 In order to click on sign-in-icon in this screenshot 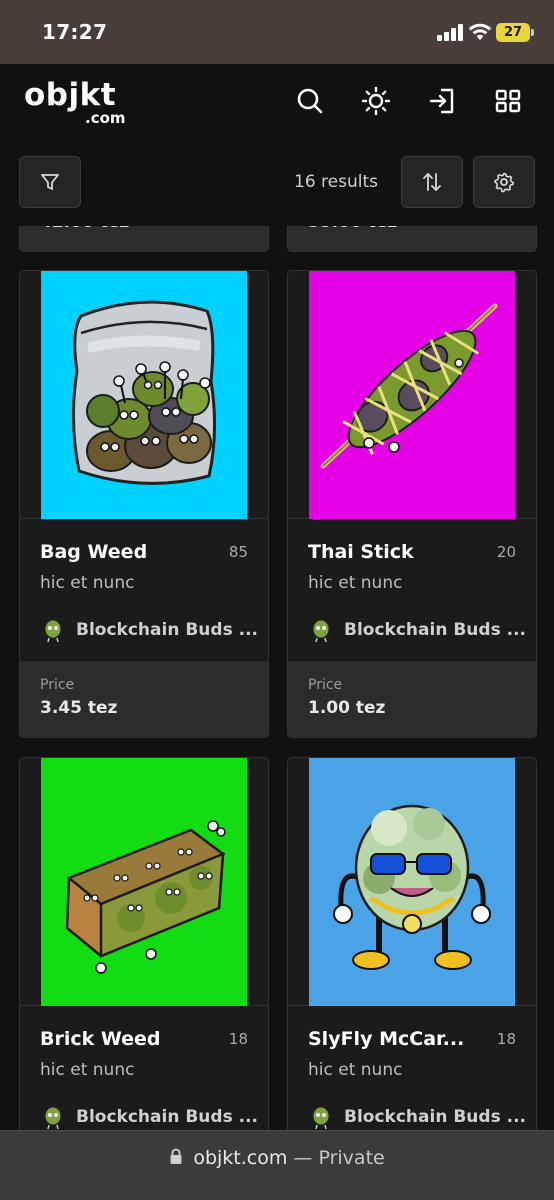, I will do `click(442, 101)`.